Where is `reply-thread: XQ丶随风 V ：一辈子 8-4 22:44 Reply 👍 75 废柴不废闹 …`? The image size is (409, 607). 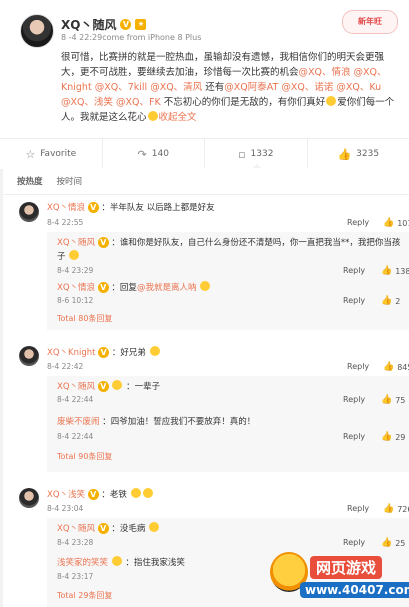
reply-thread: XQ丶随风 V ：一辈子 8-4 22:44 Reply 👍 75 废柴不废闹 … is located at coordinates (228, 424).